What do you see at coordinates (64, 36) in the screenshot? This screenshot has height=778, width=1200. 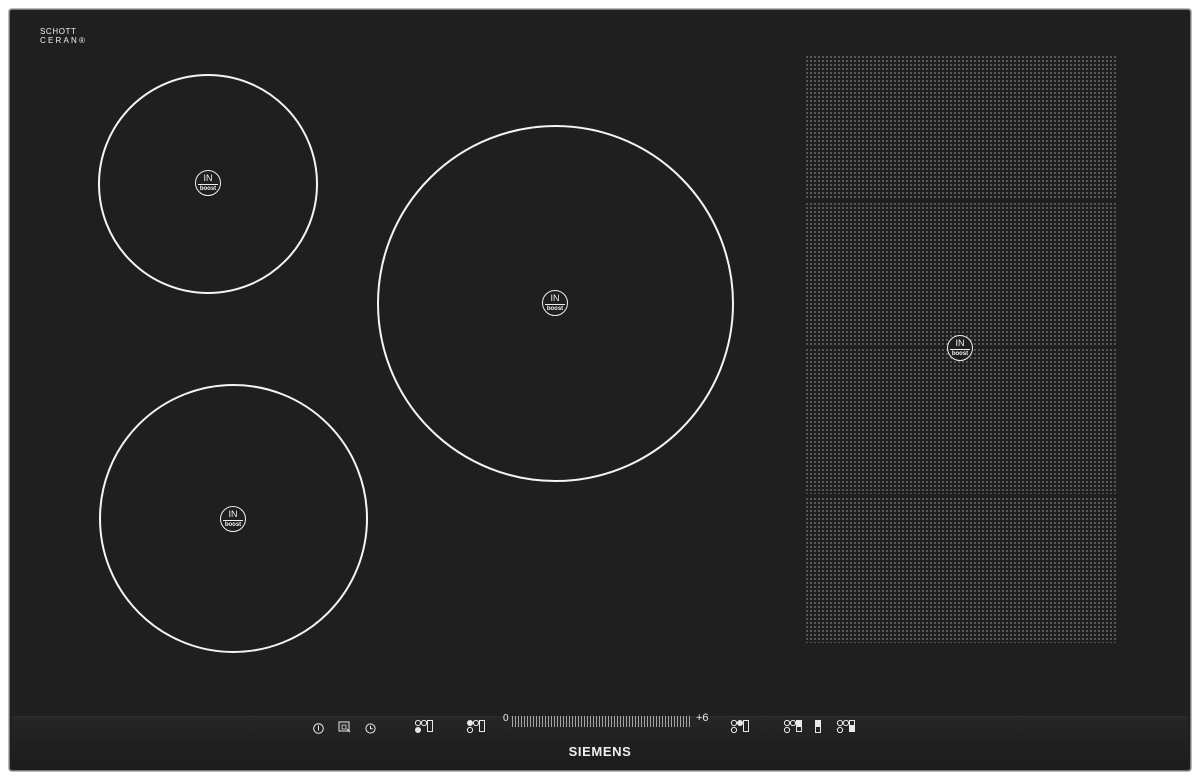 I see `schott-ceran-logo: SCHOTT CERAN®` at bounding box center [64, 36].